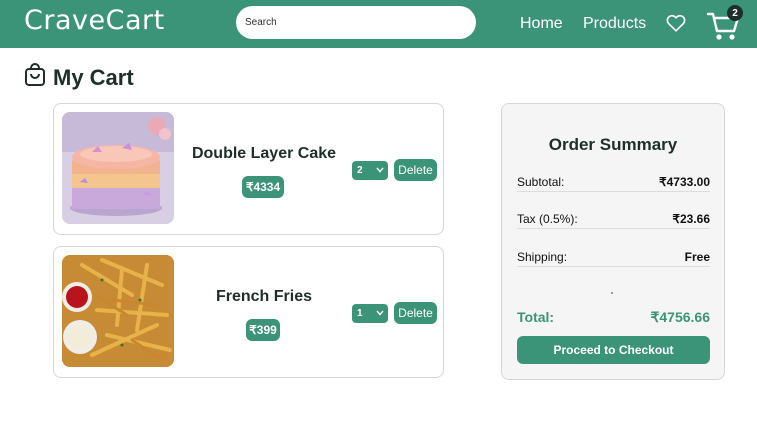  I want to click on nav-link-products: Products, so click(614, 24).